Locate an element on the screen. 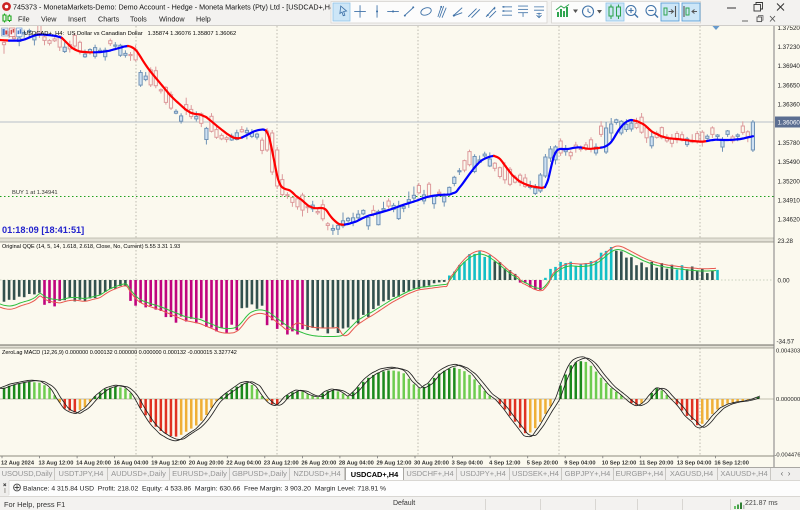 This screenshot has height=510, width=800. svg-text: 28 Aug 04:00 is located at coordinates (356, 464).